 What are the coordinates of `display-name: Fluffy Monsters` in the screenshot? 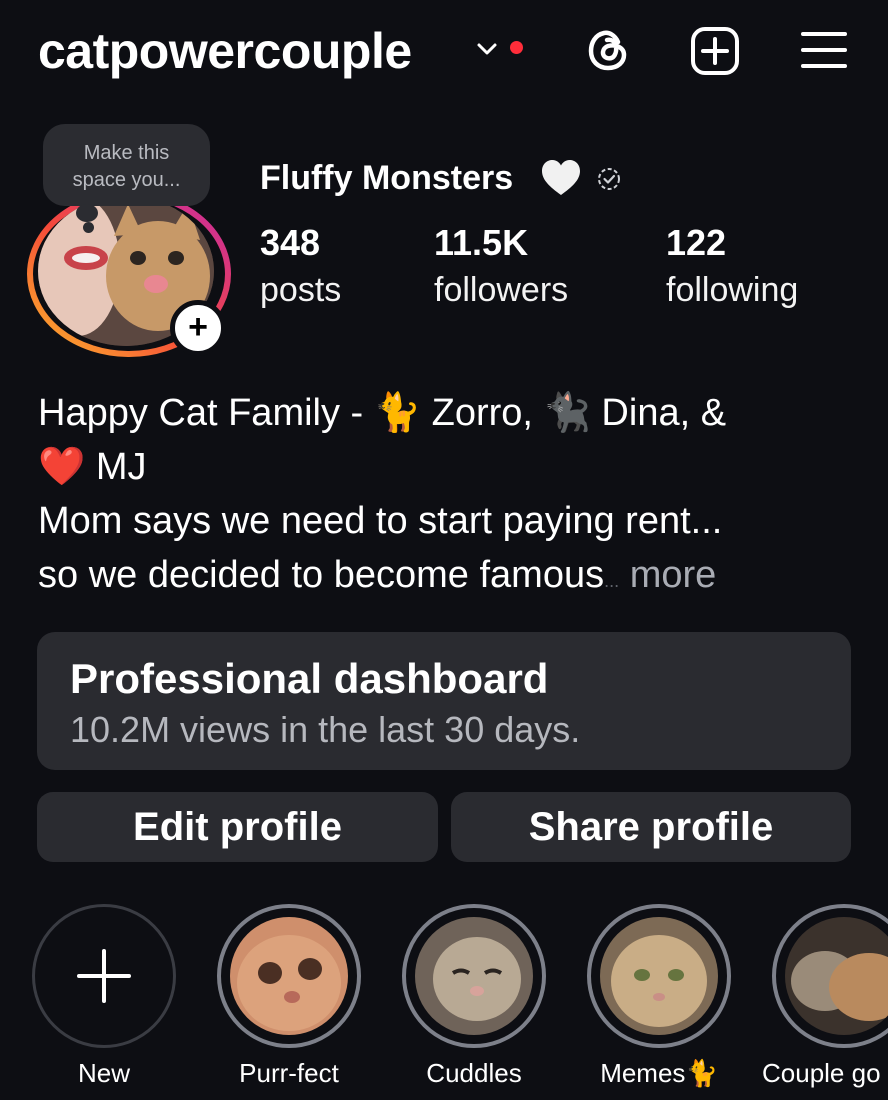 It's located at (387, 178).